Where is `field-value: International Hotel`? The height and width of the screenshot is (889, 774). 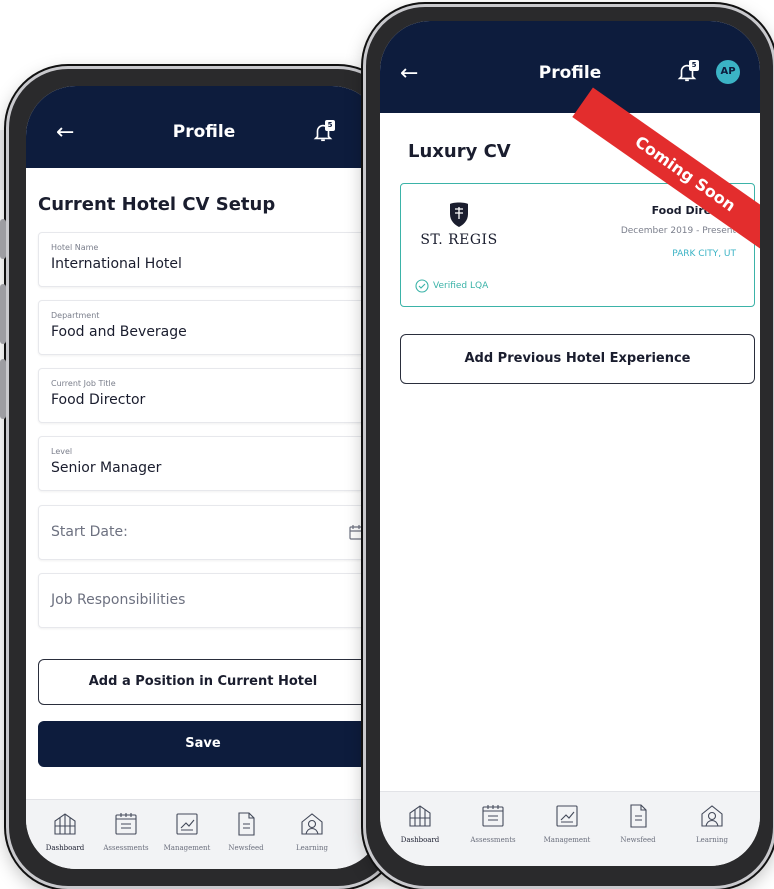 field-value: International Hotel is located at coordinates (116, 264).